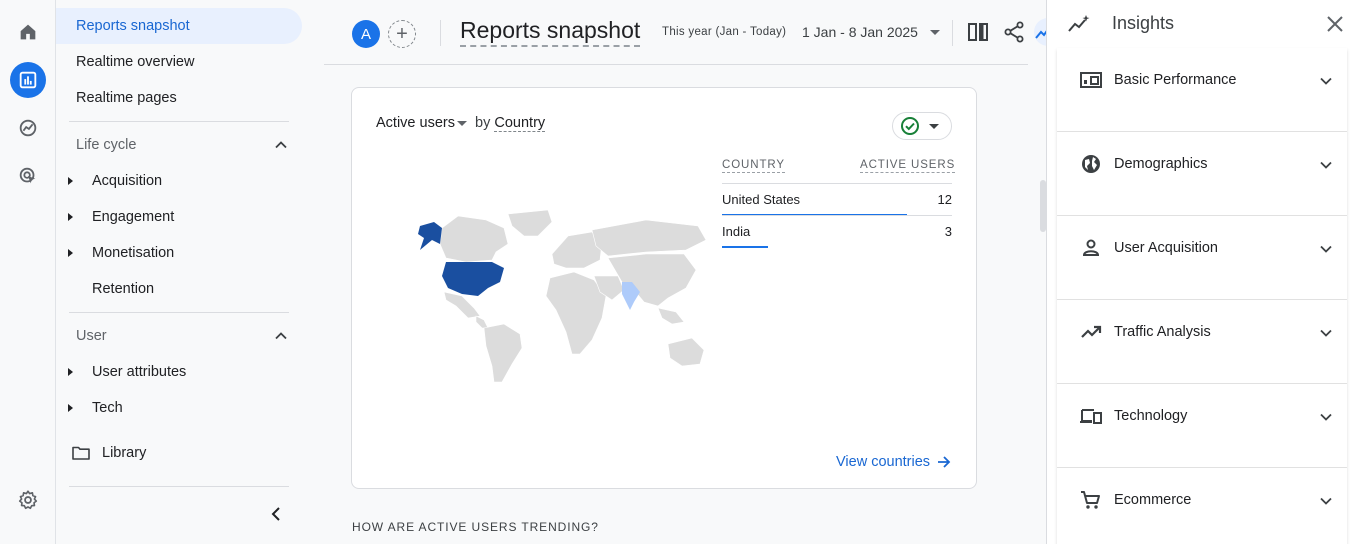  What do you see at coordinates (671, 316) in the screenshot?
I see `map-southeast-asia` at bounding box center [671, 316].